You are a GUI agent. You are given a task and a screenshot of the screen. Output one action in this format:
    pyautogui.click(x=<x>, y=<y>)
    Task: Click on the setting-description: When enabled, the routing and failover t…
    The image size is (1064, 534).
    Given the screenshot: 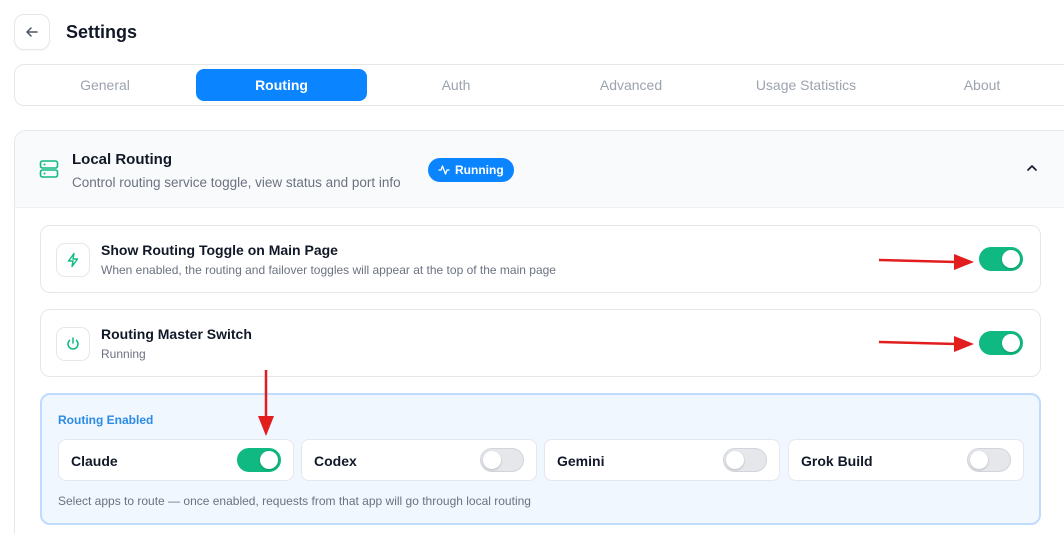 What is the action you would take?
    pyautogui.click(x=328, y=270)
    